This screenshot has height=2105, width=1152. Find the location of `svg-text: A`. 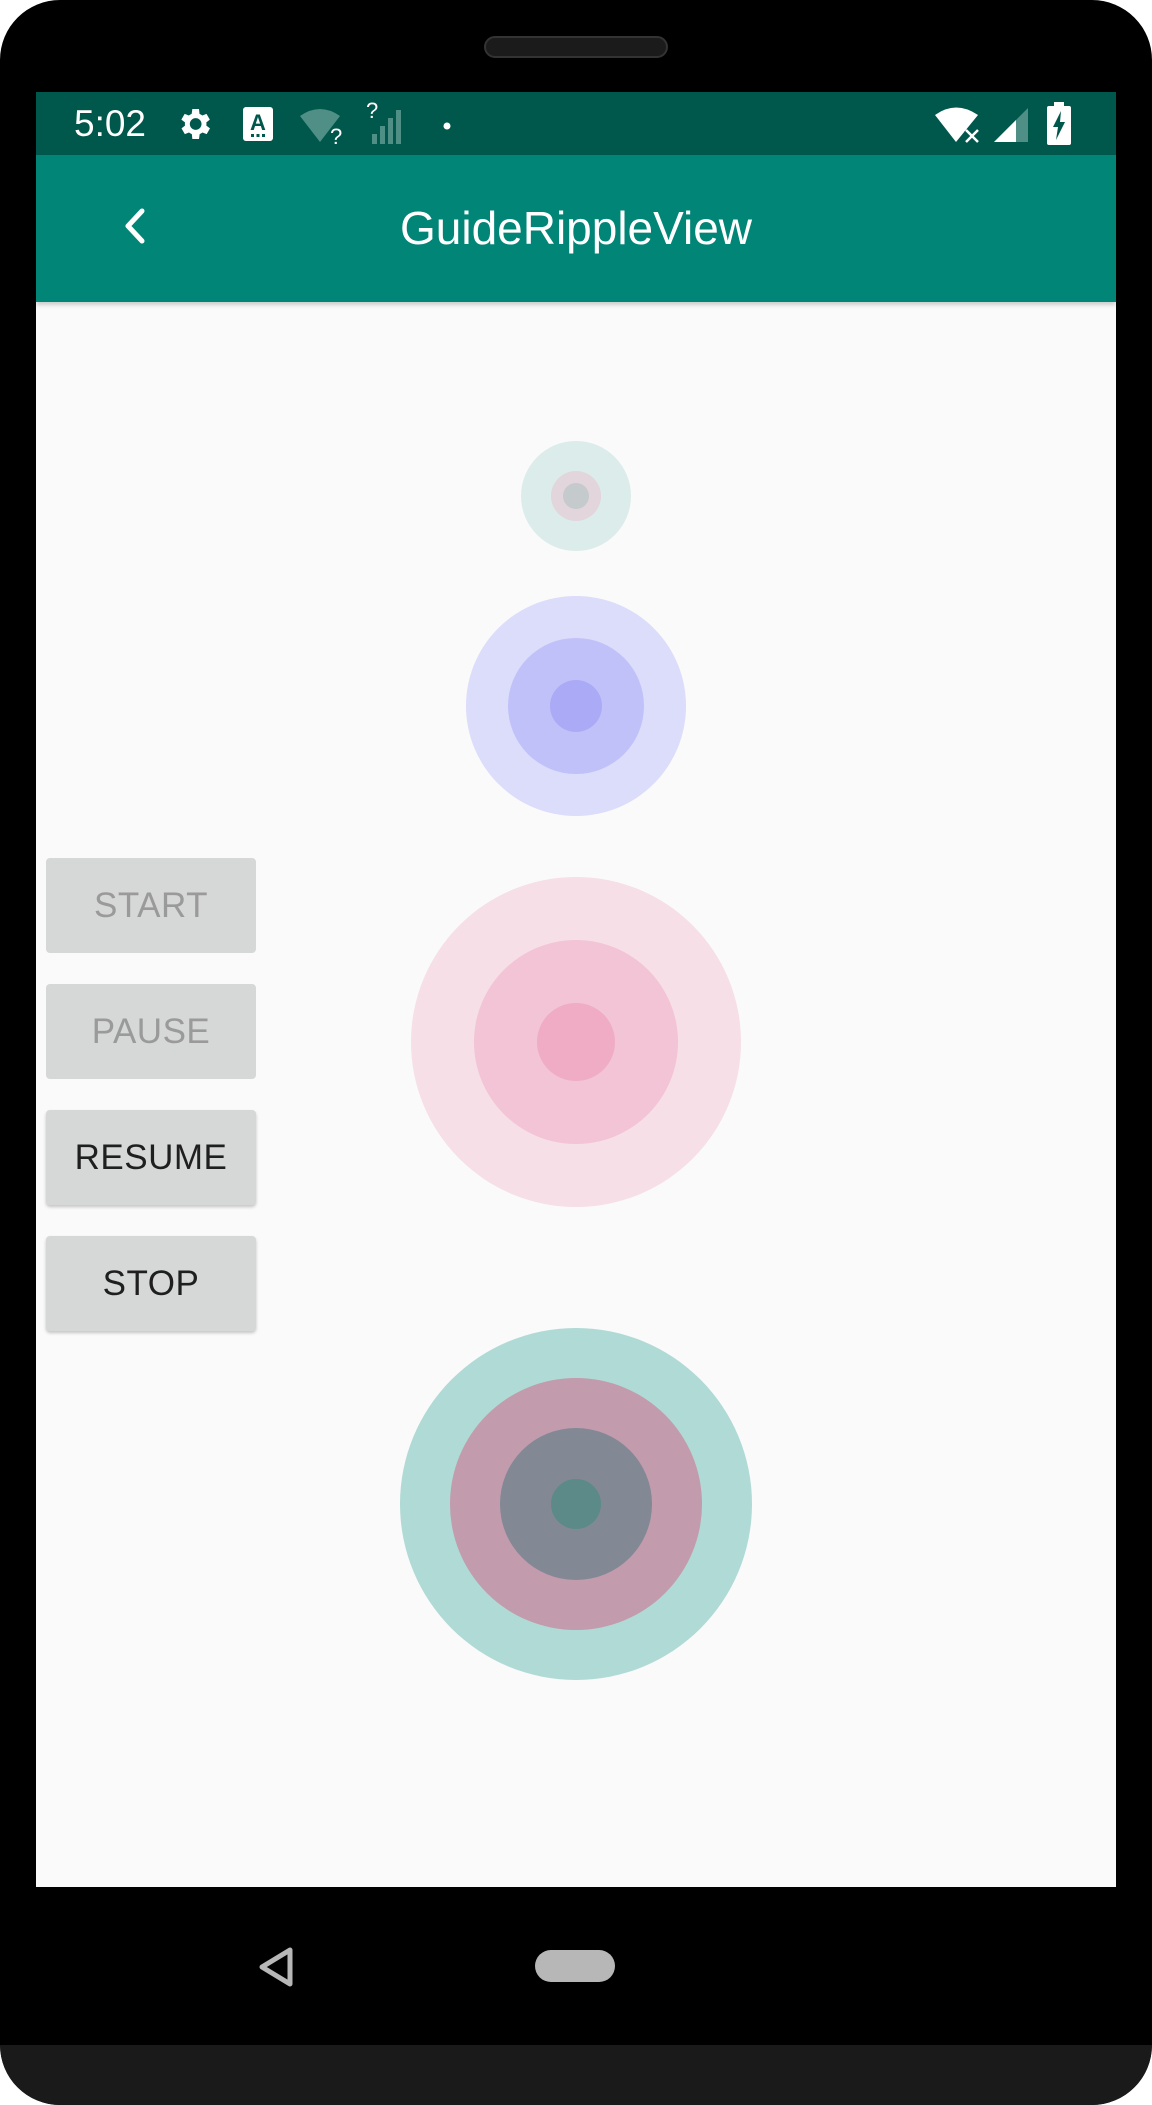

svg-text: A is located at coordinates (258, 122).